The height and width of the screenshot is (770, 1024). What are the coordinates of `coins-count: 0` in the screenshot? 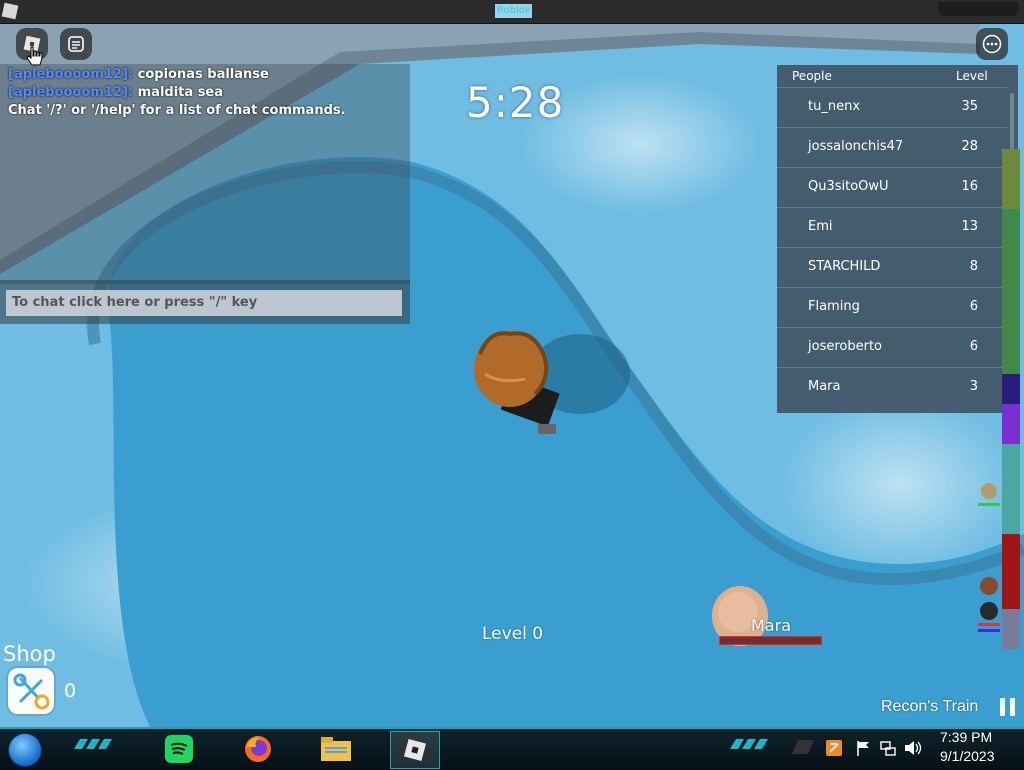 It's located at (70, 691).